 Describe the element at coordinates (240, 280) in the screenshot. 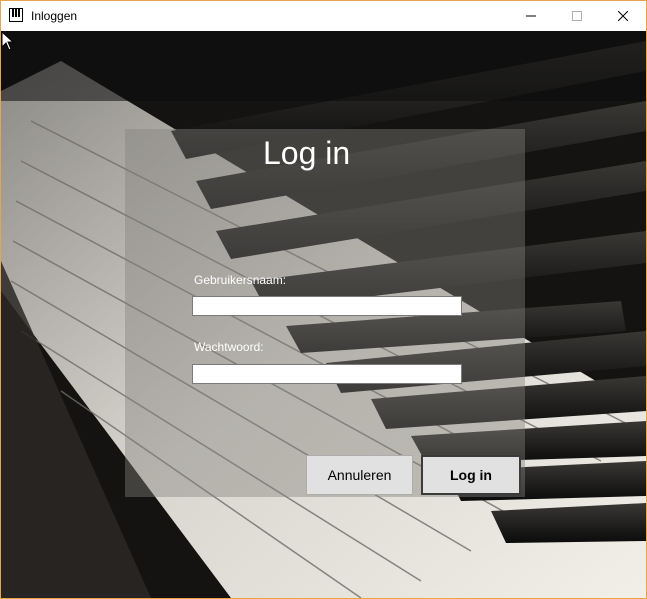

I see `username-label: Gebruikersnaam:` at that location.